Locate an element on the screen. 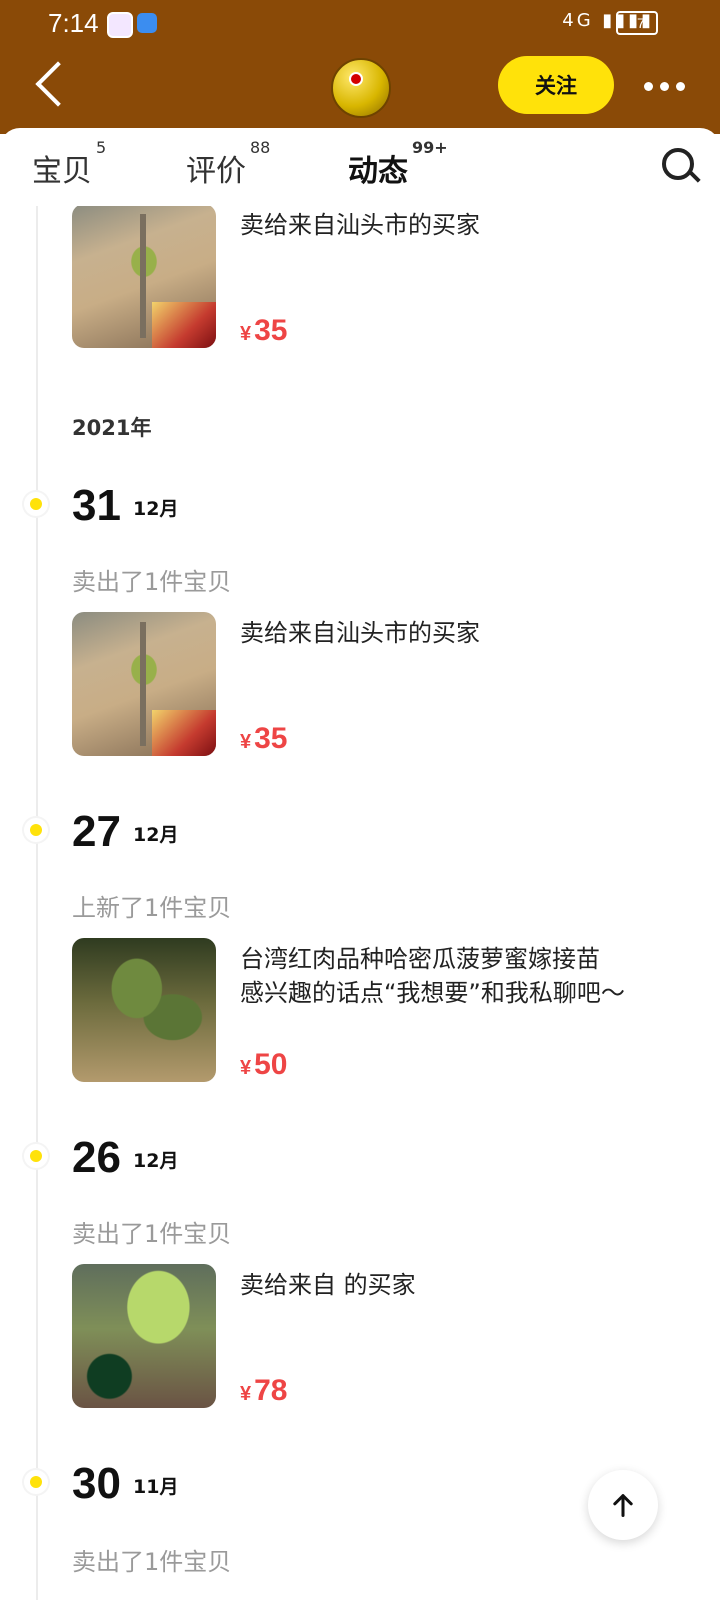  item-price: ¥50 is located at coordinates (264, 1064).